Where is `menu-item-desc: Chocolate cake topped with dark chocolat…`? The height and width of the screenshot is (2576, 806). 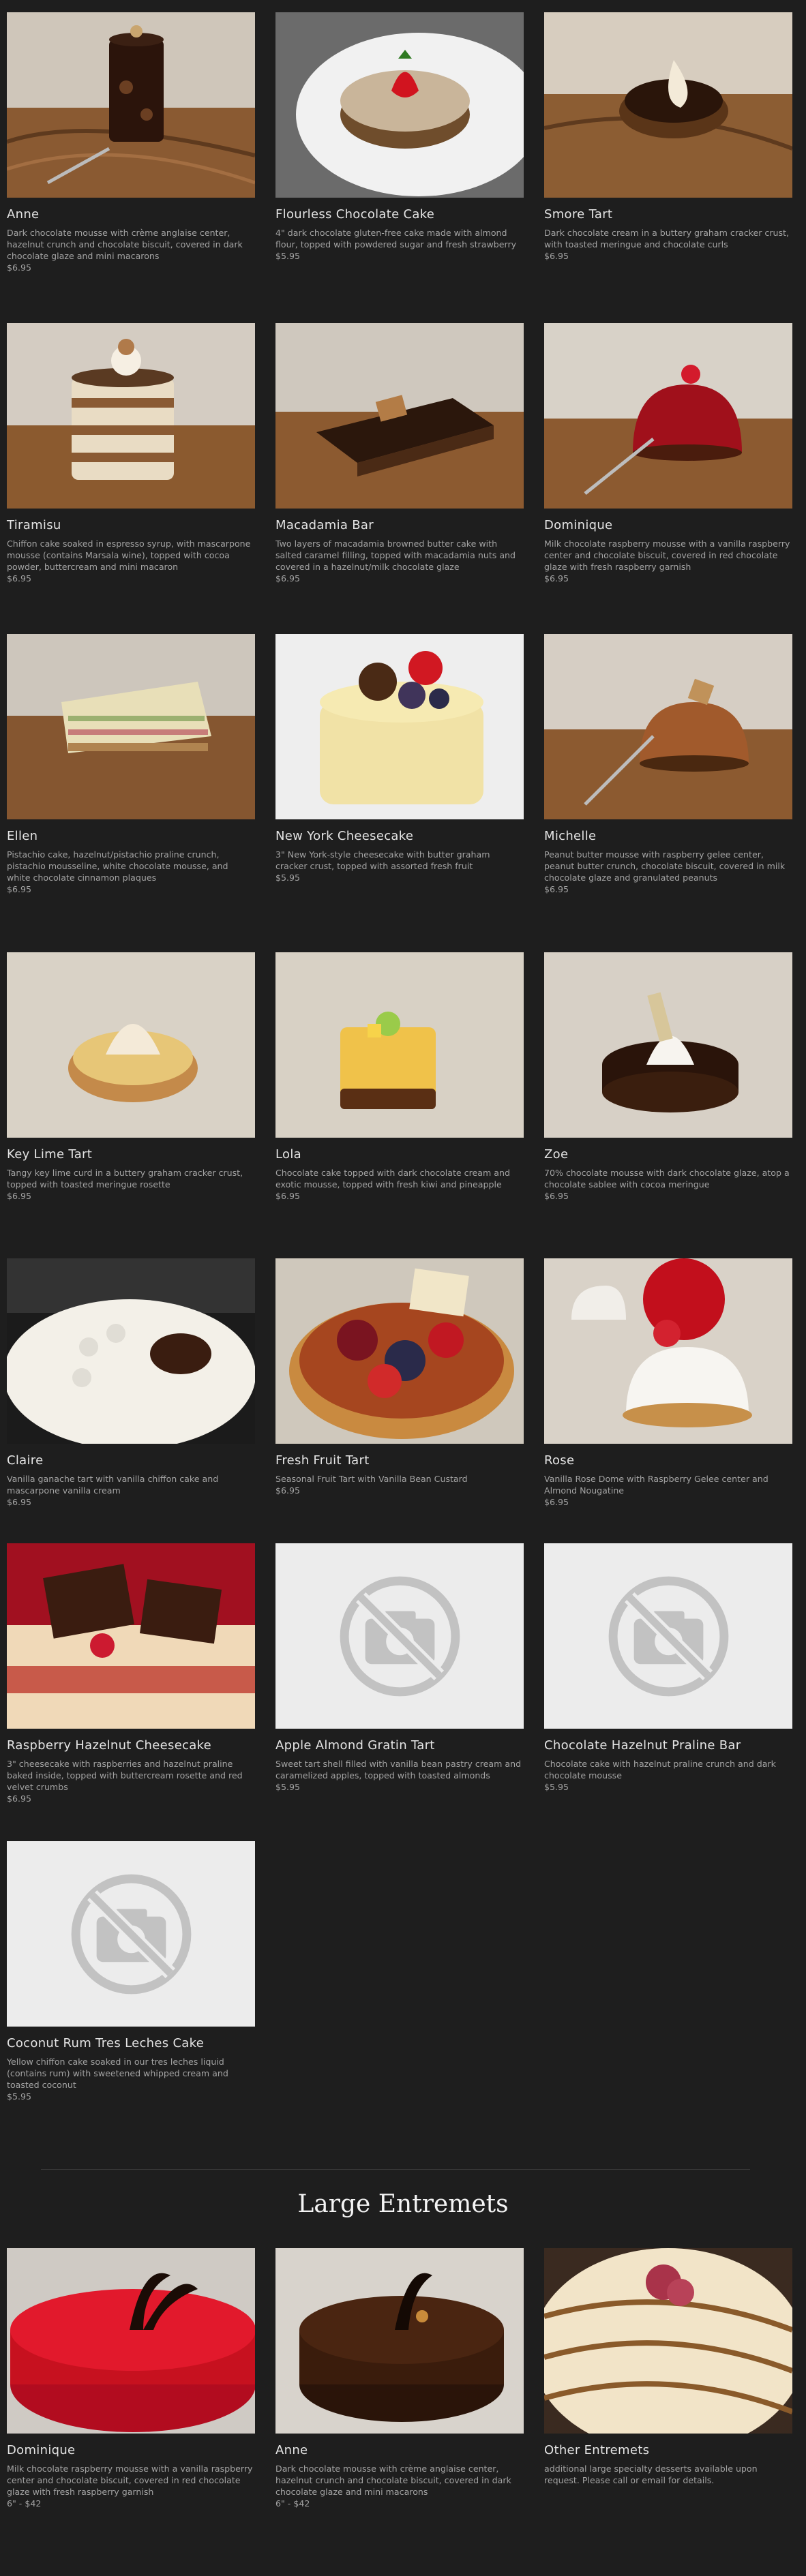
menu-item-desc: Chocolate cake topped with dark chocolat… is located at coordinates (392, 1178).